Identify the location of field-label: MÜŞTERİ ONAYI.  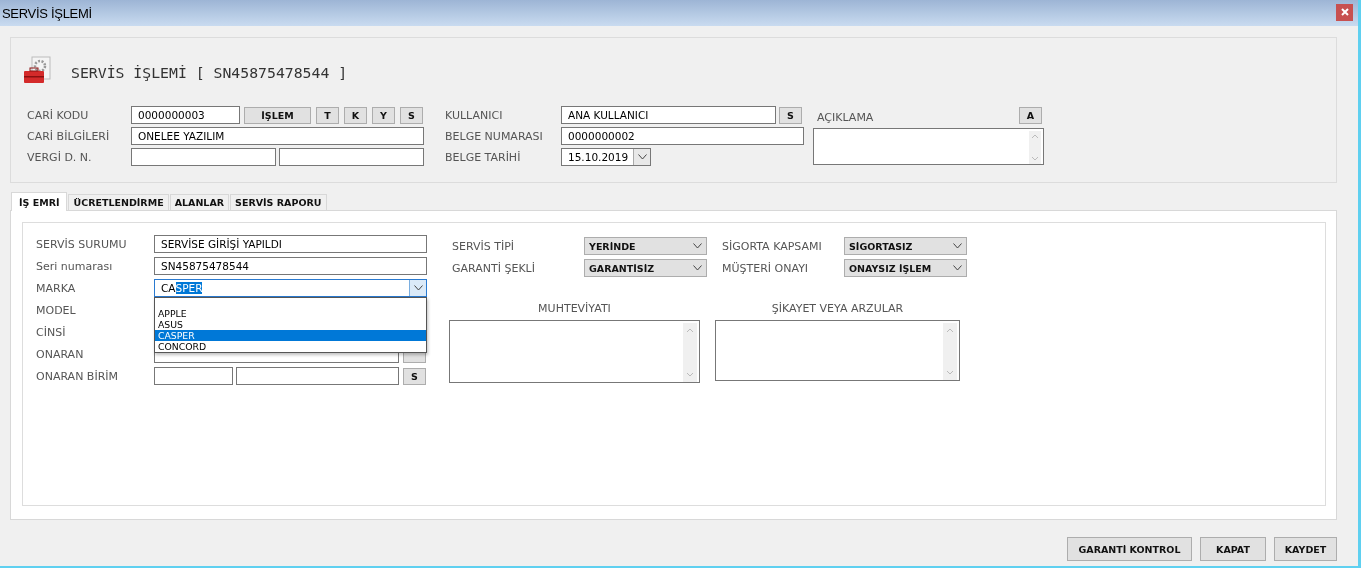
(766, 268).